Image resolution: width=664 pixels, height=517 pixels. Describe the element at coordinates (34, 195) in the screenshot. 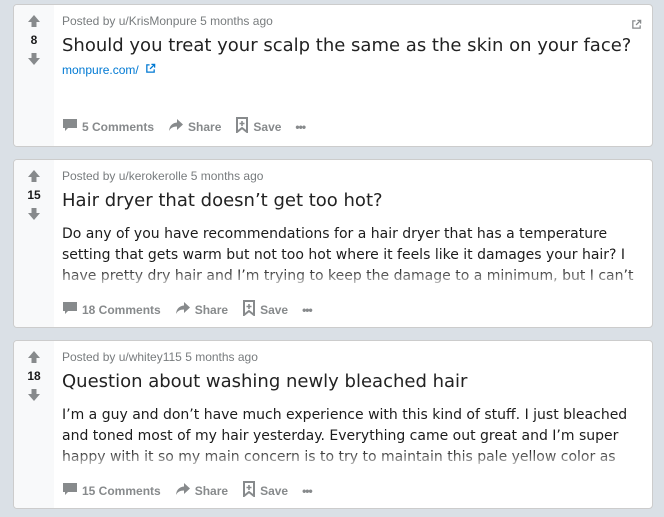

I see `vote-score: 15` at that location.